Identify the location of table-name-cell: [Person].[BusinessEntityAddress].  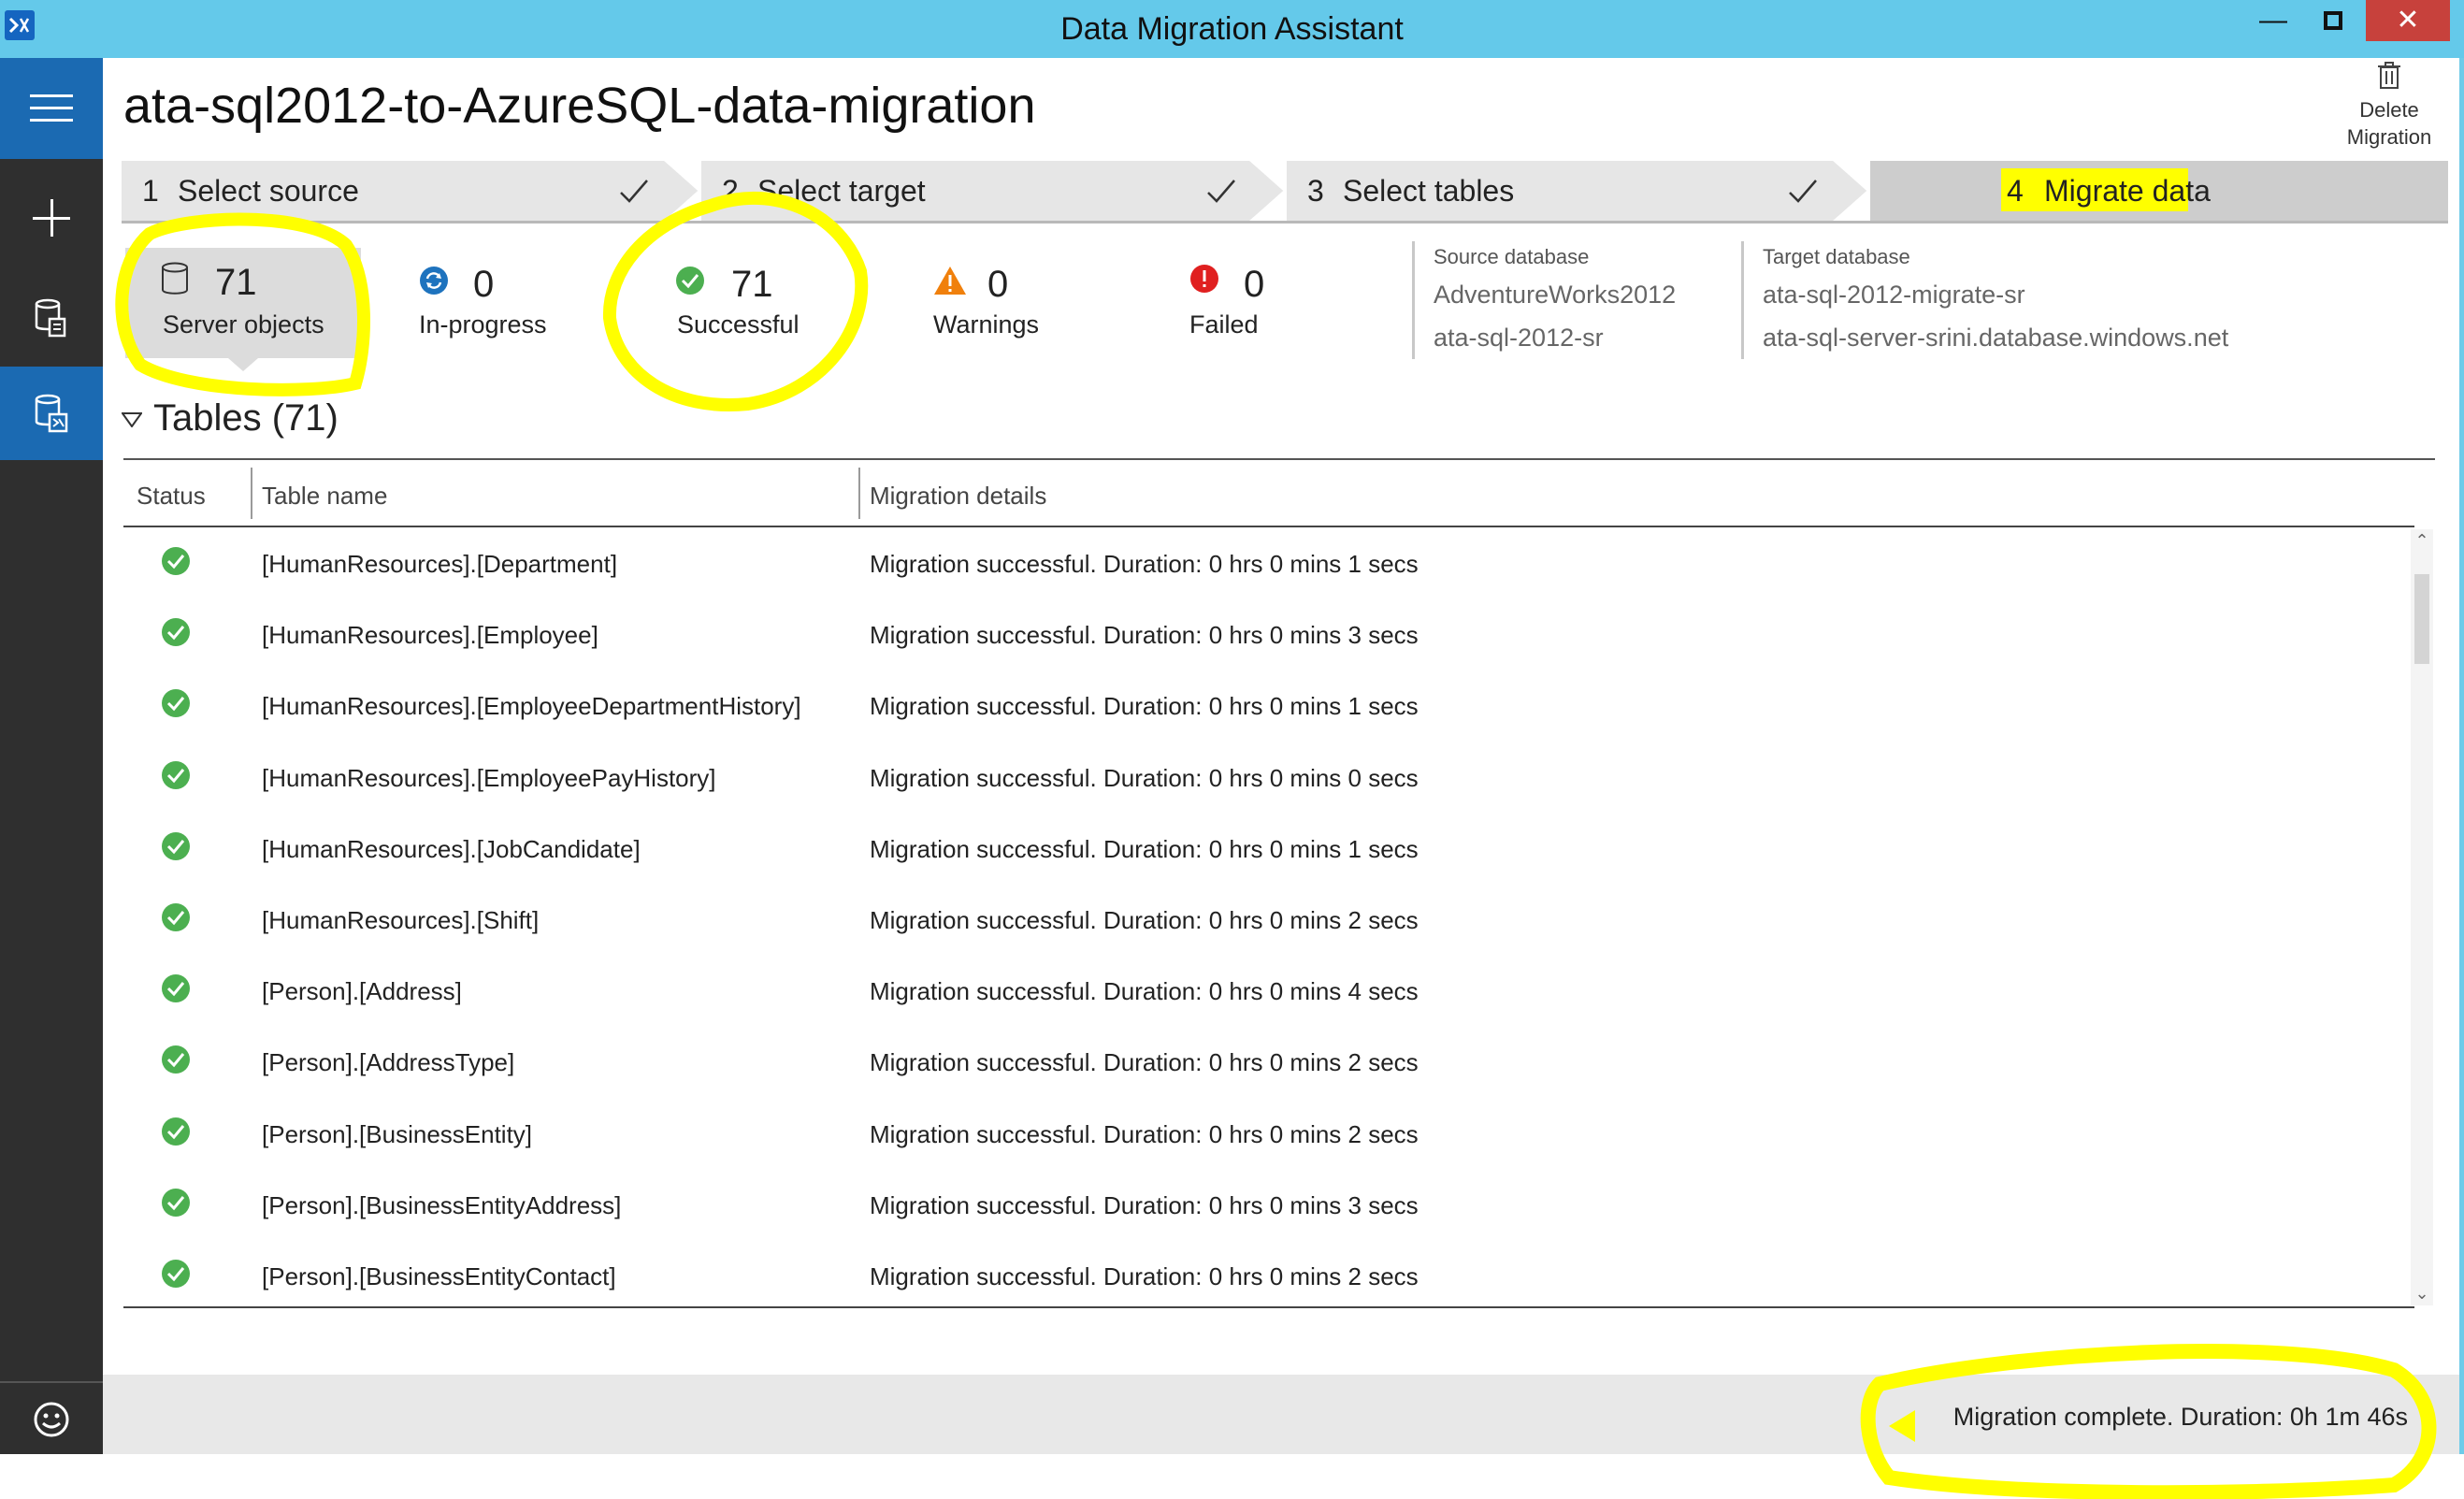
(442, 1204).